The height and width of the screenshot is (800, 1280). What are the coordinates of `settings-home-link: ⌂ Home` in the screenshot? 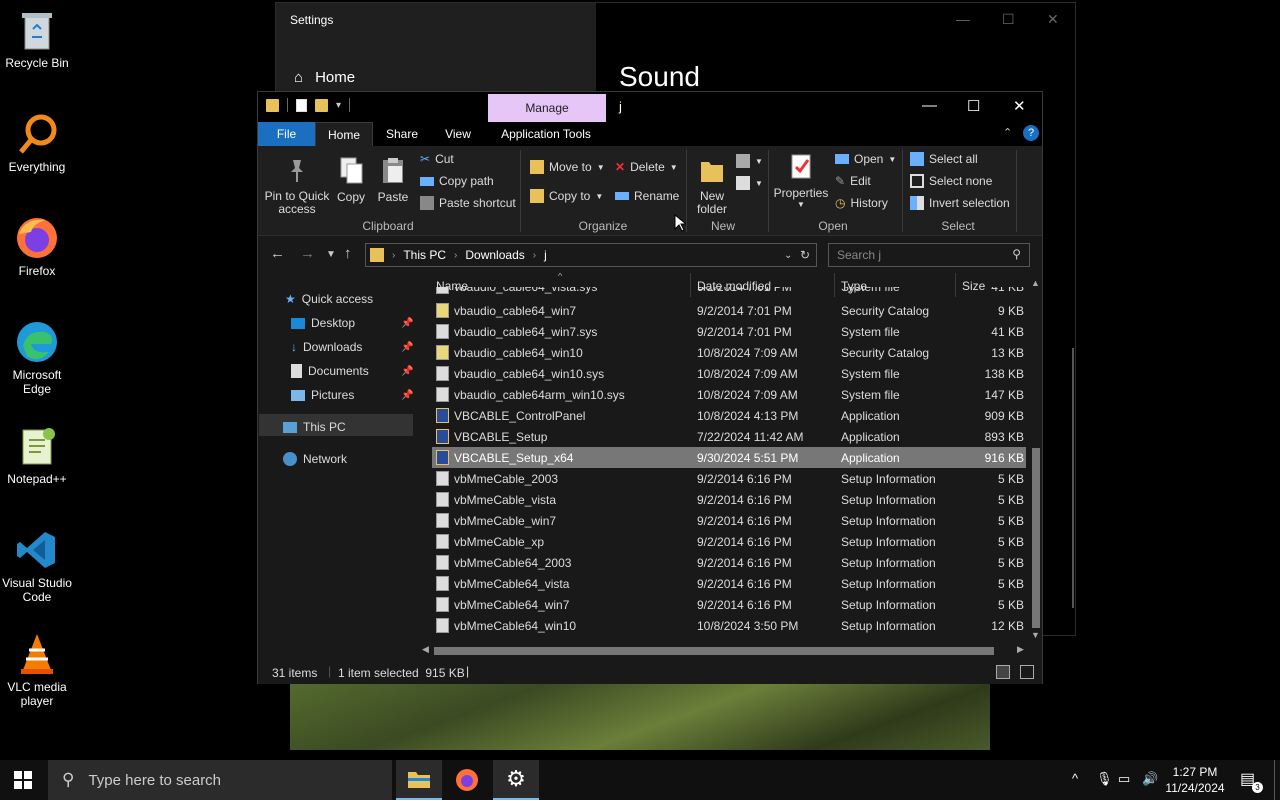 It's located at (324, 77).